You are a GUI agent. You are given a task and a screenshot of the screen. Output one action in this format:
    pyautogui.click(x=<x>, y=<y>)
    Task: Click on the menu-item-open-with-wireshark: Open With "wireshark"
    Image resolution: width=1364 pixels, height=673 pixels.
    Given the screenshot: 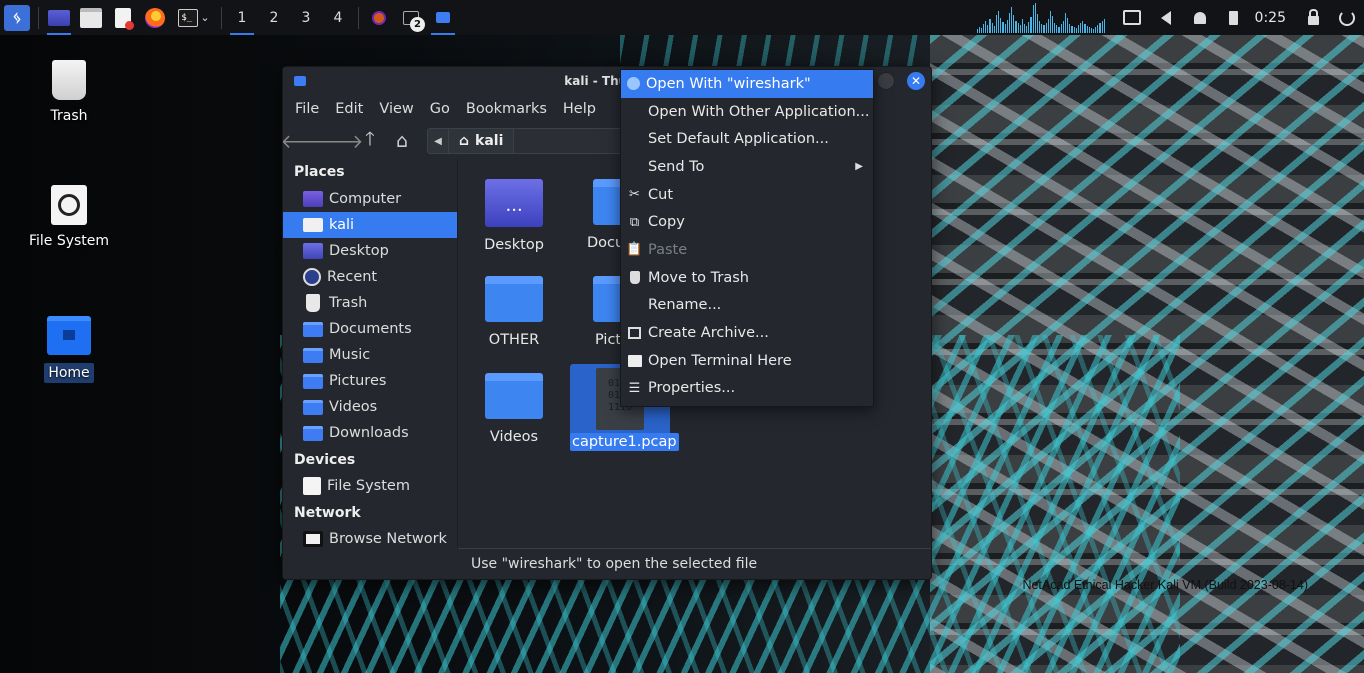 What is the action you would take?
    pyautogui.click(x=747, y=84)
    